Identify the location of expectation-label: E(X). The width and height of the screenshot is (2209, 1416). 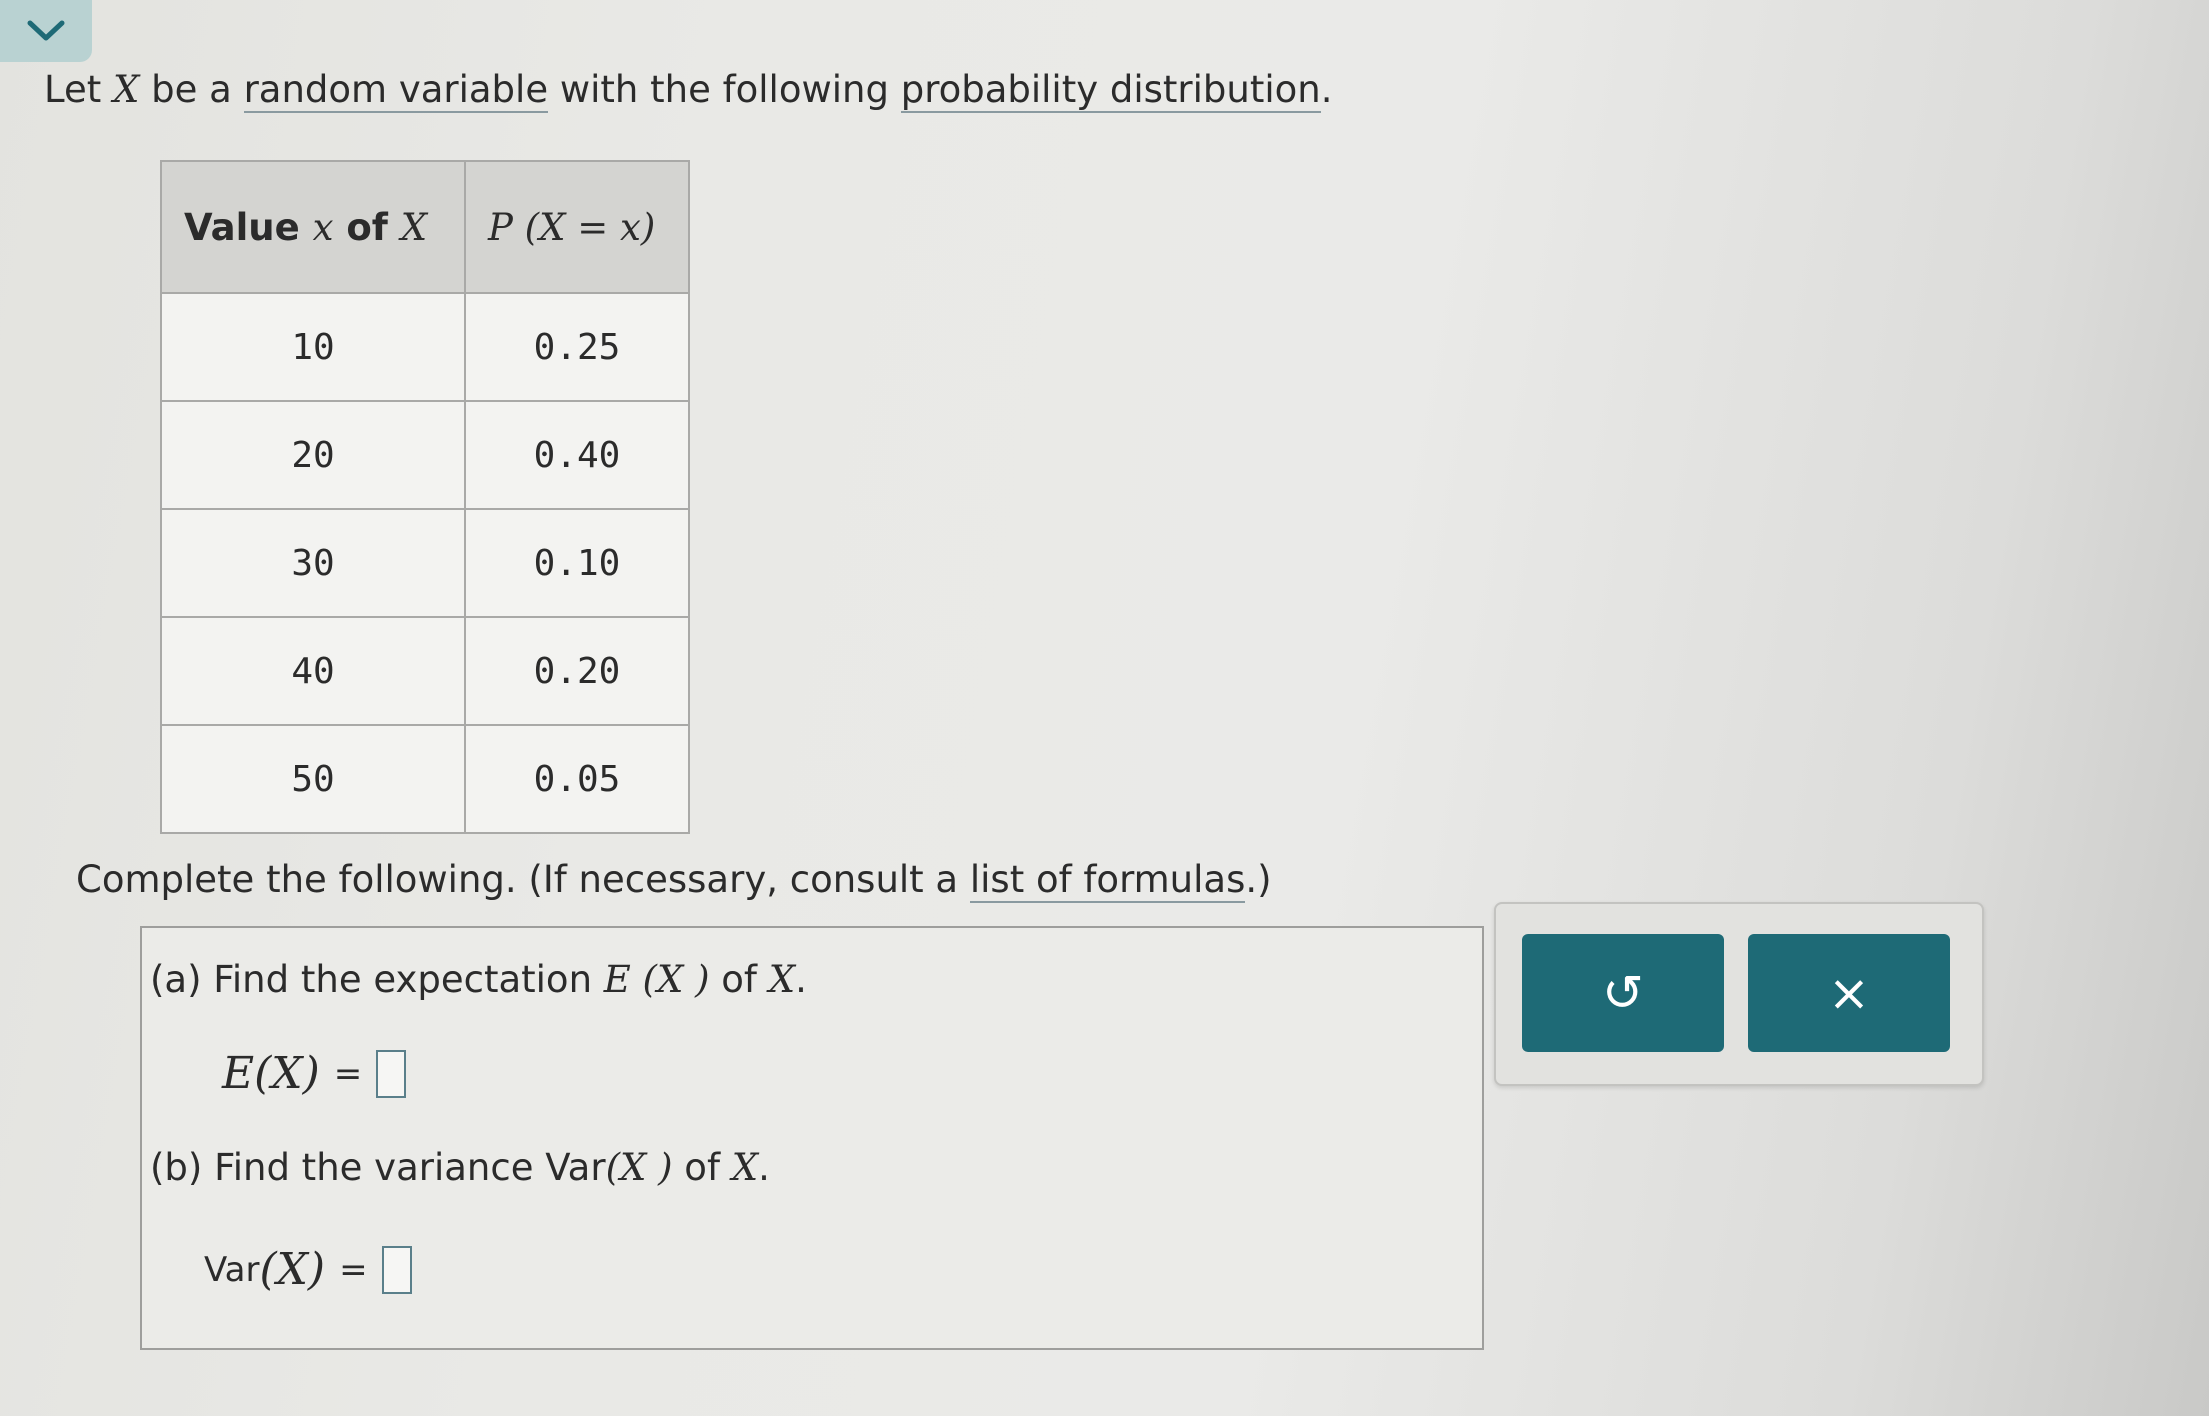
(271, 1073).